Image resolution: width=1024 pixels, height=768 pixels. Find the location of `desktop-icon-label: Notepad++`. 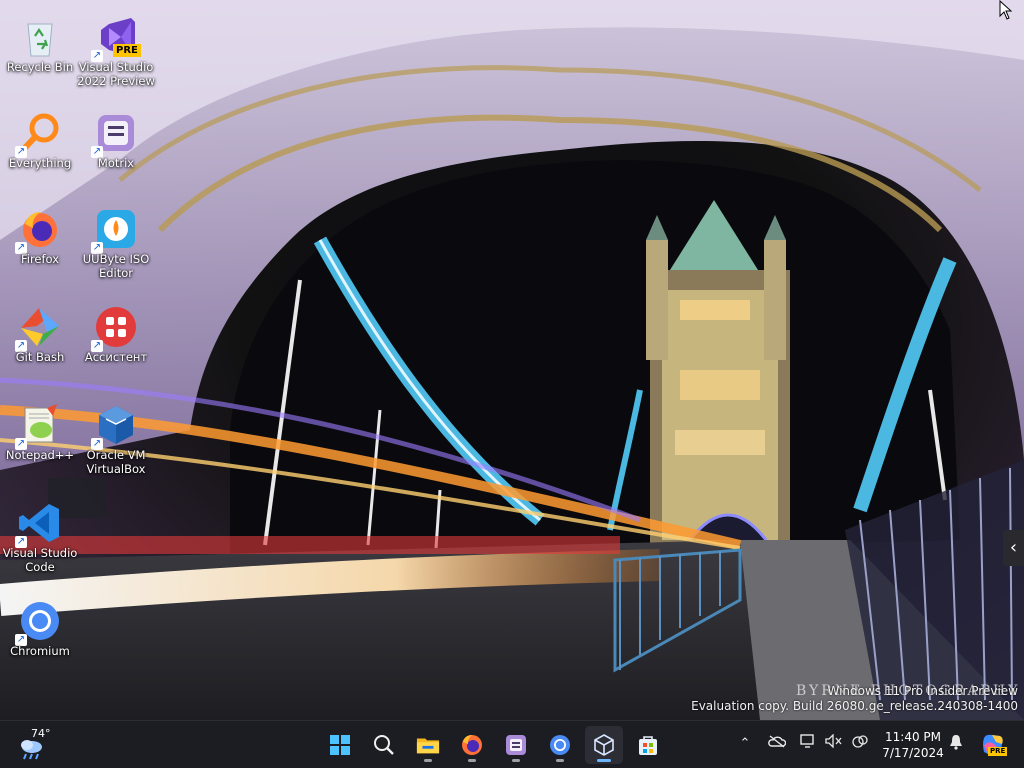

desktop-icon-label: Notepad++ is located at coordinates (40, 455).